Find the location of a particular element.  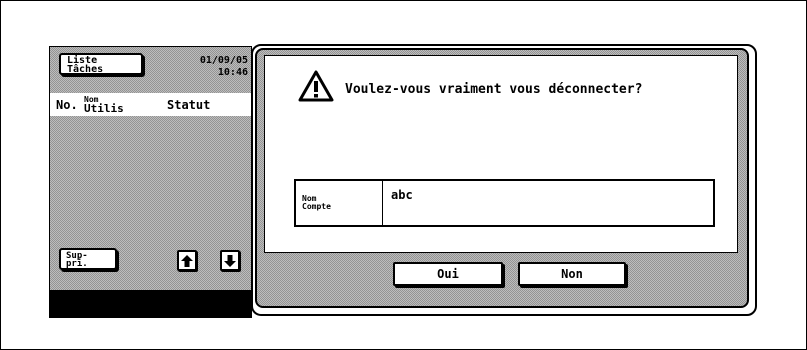

column-user-line2: Utilis is located at coordinates (104, 108).